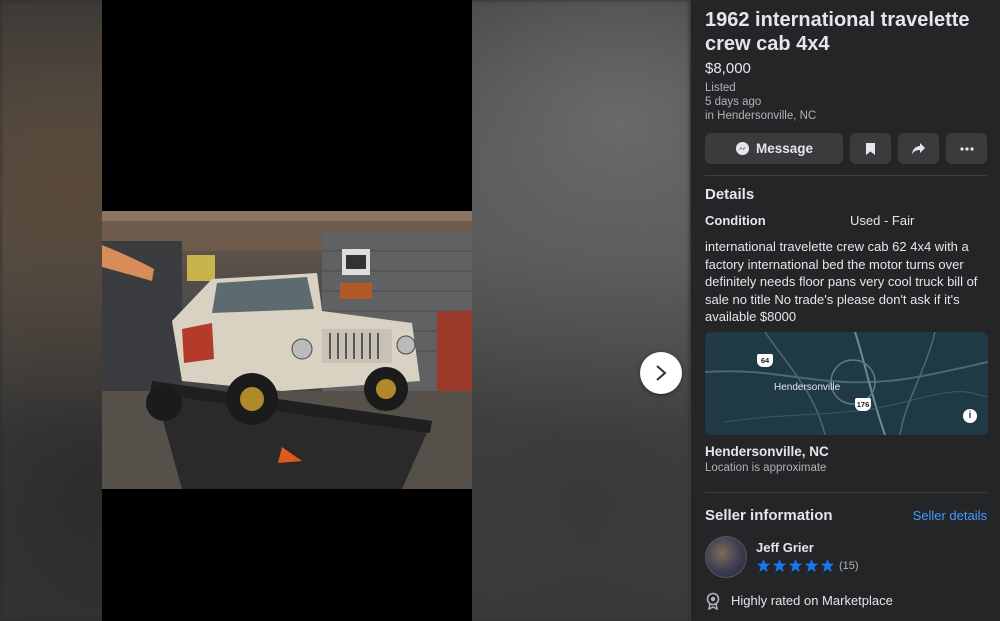 The height and width of the screenshot is (621, 1000). What do you see at coordinates (846, 220) in the screenshot?
I see `condition-row: Condition Used - Fair` at bounding box center [846, 220].